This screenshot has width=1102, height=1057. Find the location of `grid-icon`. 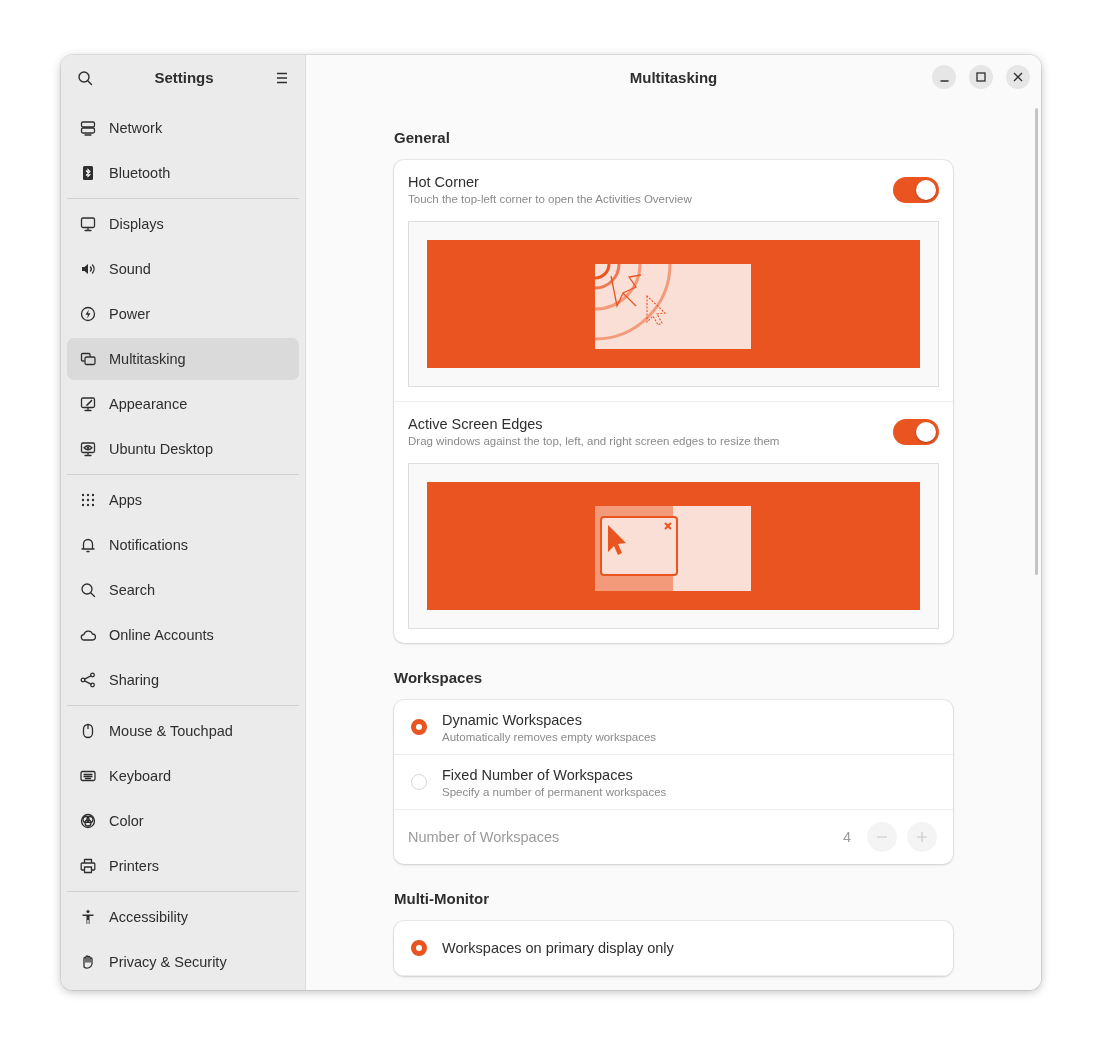

grid-icon is located at coordinates (88, 500).